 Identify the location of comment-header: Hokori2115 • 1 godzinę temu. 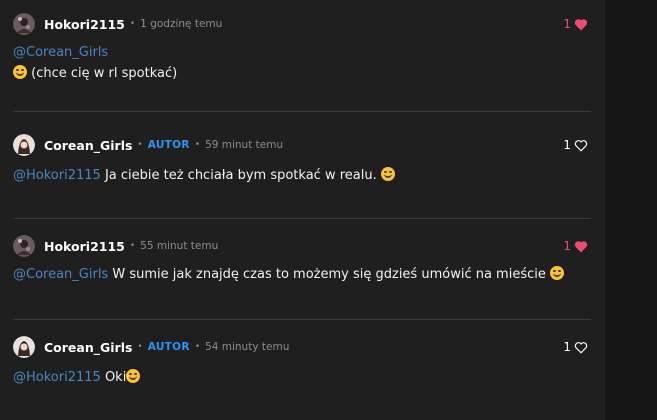
(117, 24).